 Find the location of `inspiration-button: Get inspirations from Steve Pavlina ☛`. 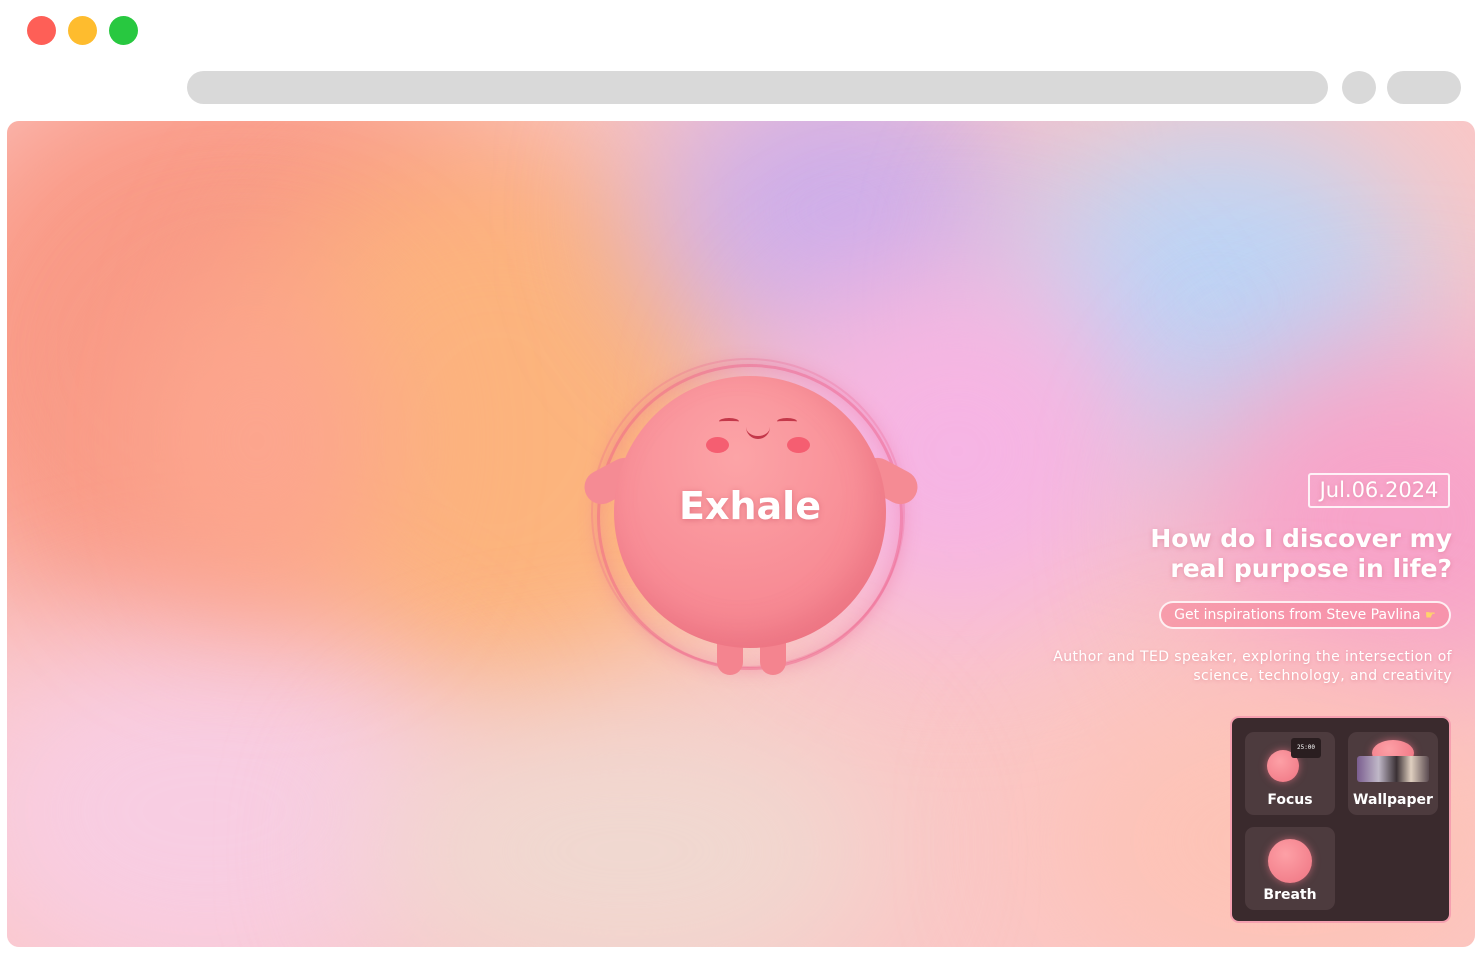

inspiration-button: Get inspirations from Steve Pavlina ☛ is located at coordinates (1305, 615).